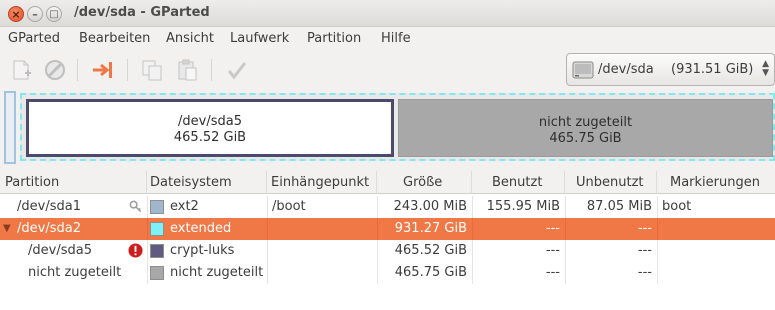  Describe the element at coordinates (34, 38) in the screenshot. I see `menu-gparted: GParted` at that location.